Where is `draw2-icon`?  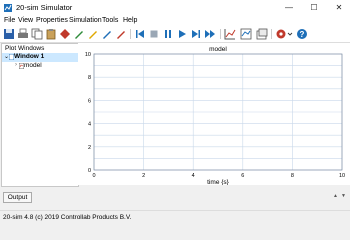
draw2-icon is located at coordinates (93, 34).